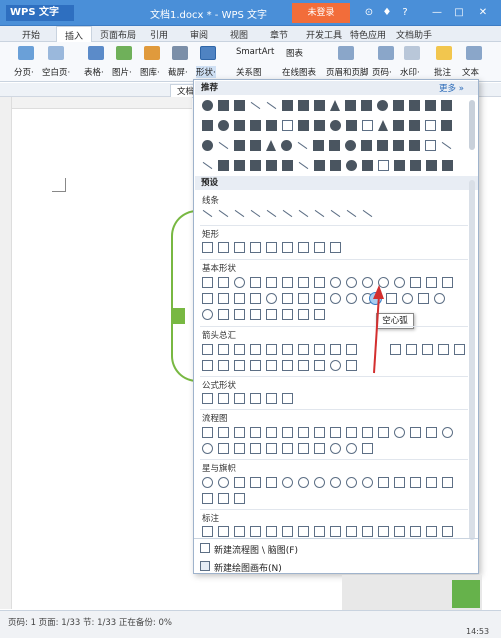  Describe the element at coordinates (178, 316) in the screenshot. I see `bracket-stub` at that location.